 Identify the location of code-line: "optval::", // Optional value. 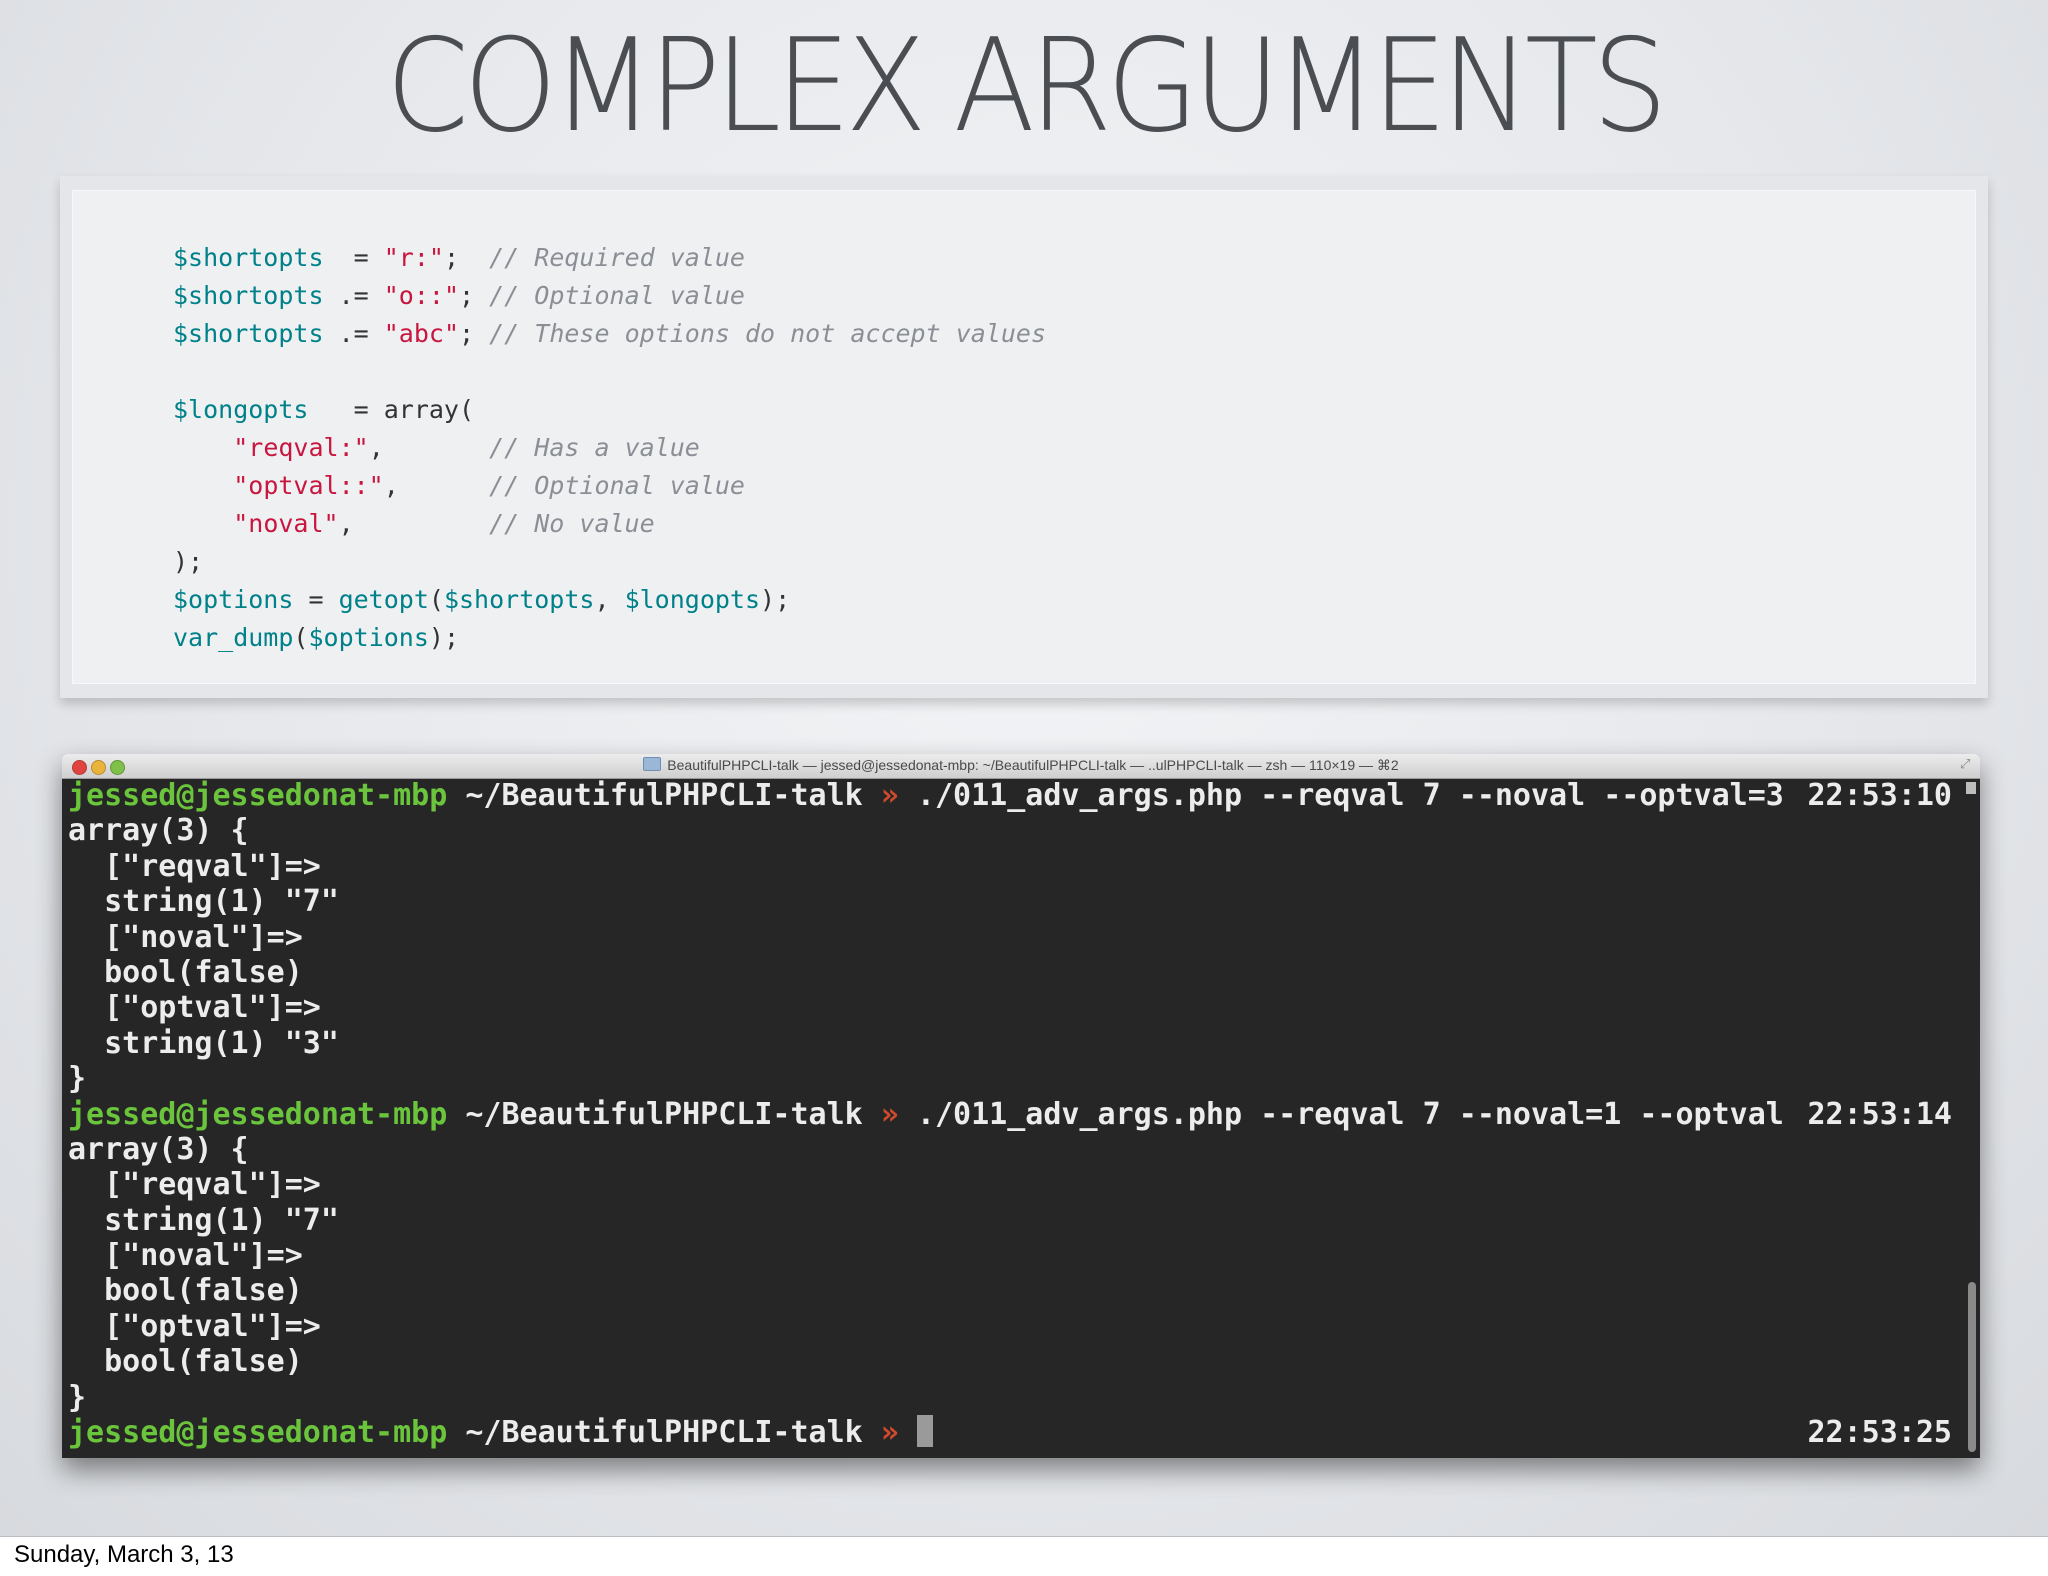
(609, 486).